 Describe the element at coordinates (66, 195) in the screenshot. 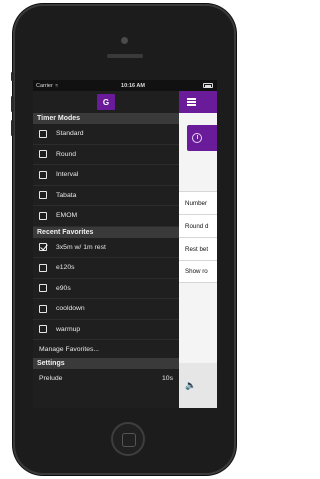

I see `item-label: Tabata` at that location.